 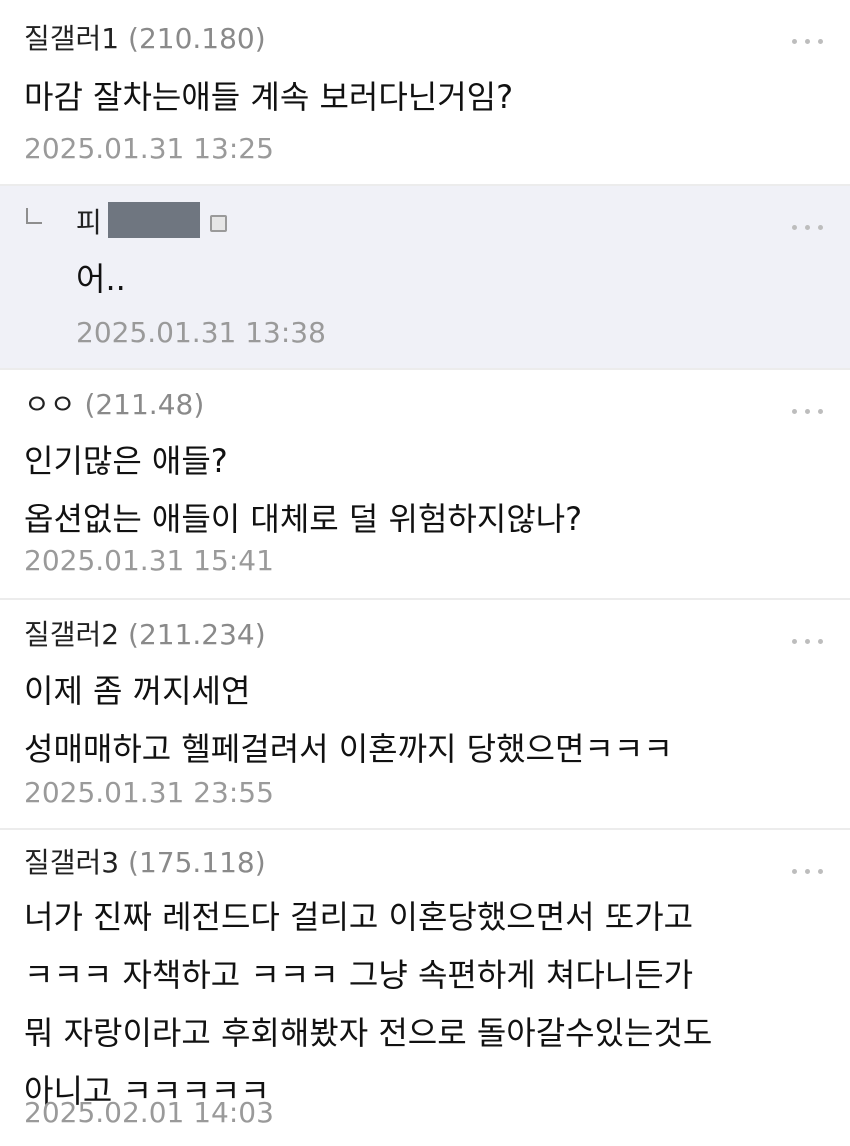 I want to click on comment-date: 2025.01.31 23:55, so click(x=149, y=792).